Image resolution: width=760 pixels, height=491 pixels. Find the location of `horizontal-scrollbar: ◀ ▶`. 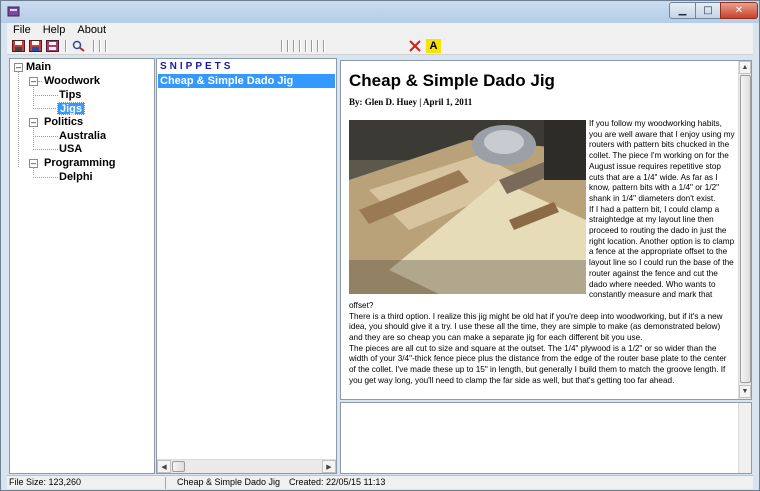

horizontal-scrollbar: ◀ ▶ is located at coordinates (246, 466).